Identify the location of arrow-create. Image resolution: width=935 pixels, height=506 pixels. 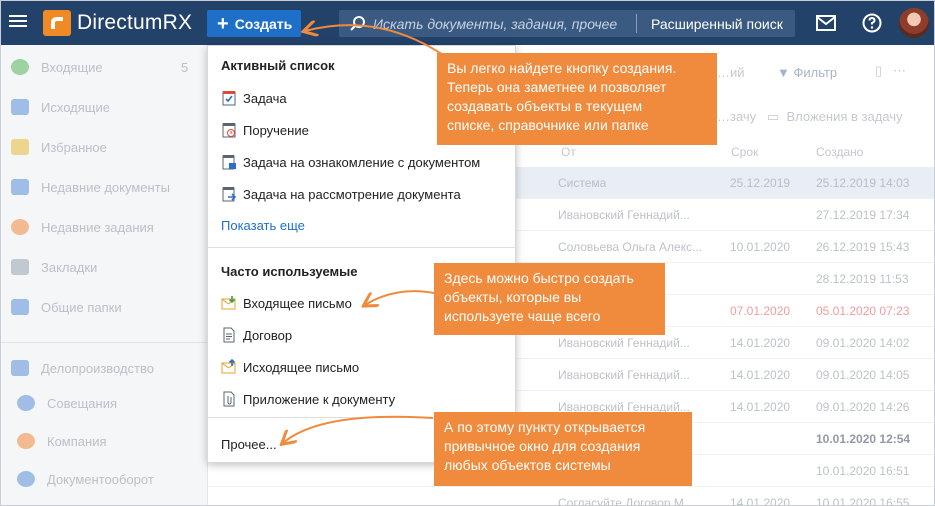
(377, 42).